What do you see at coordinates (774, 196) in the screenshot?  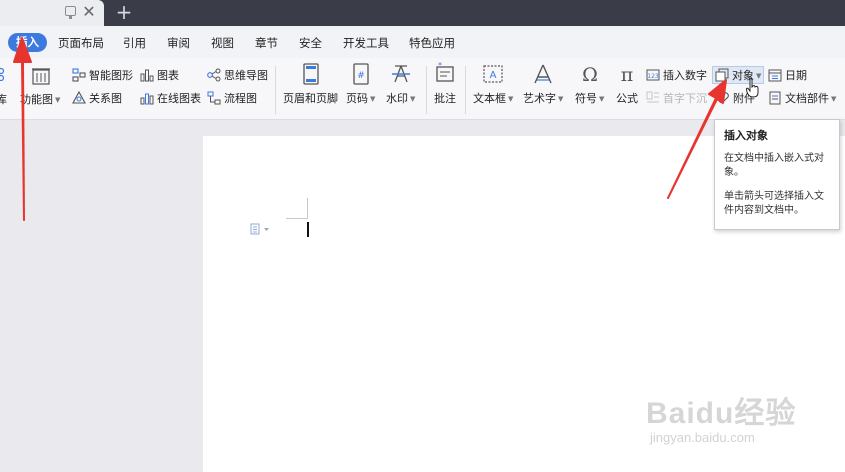 I see `tooltip-line: 单击箭头可选择插入文` at bounding box center [774, 196].